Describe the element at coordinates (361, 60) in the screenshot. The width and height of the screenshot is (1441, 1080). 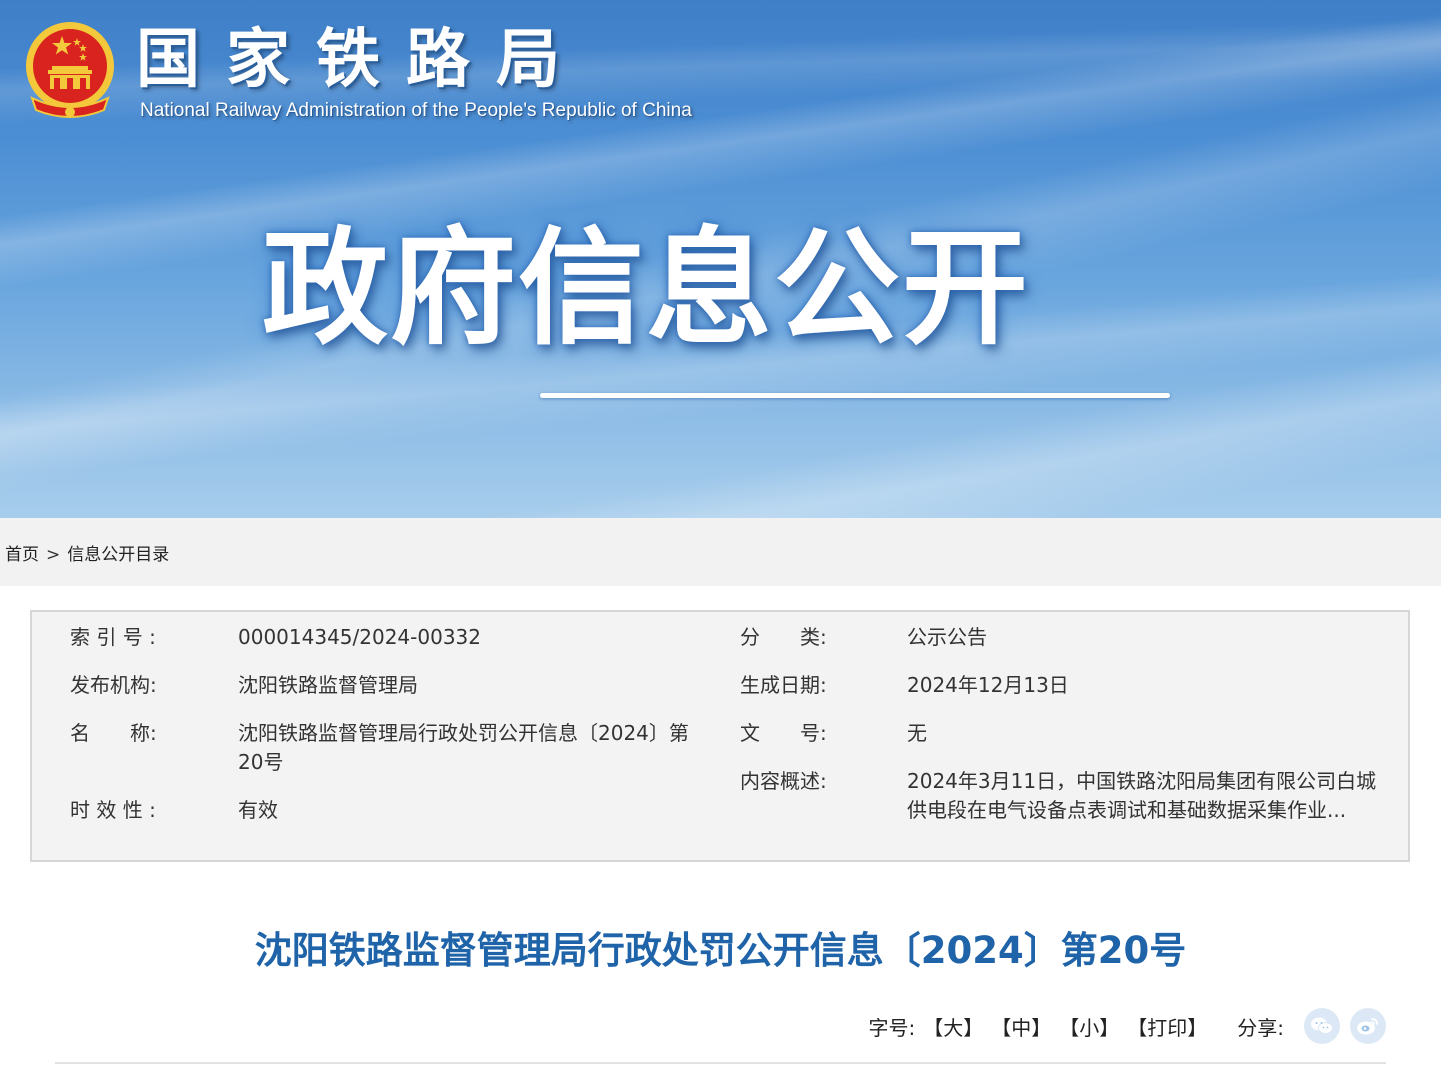
I see `org-name-chinese: 国家铁路局` at that location.